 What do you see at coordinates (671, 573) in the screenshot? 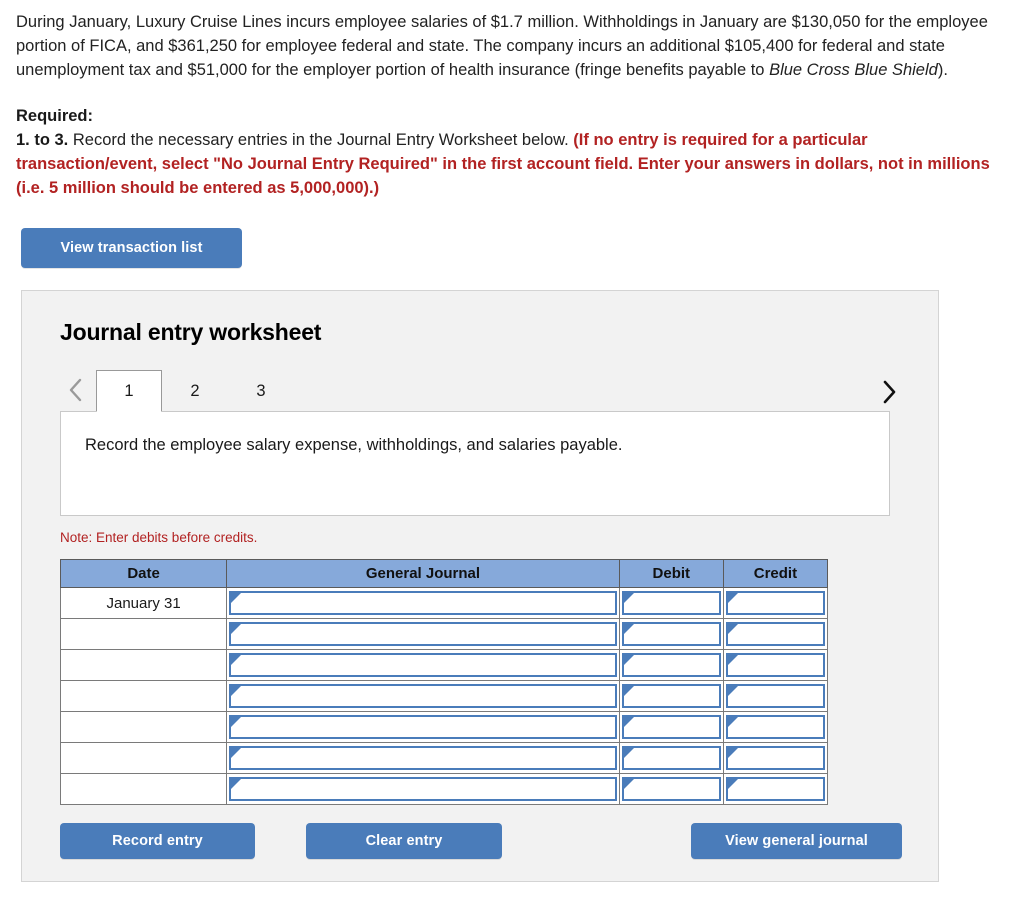
I see `column-header-debit: Debit` at bounding box center [671, 573].